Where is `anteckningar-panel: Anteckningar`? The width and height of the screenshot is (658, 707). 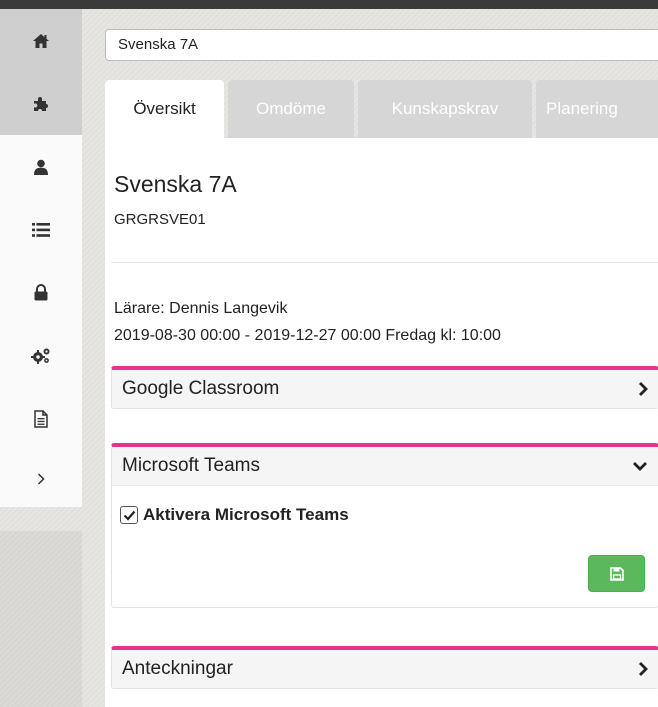
anteckningar-panel: Anteckningar is located at coordinates (384, 667).